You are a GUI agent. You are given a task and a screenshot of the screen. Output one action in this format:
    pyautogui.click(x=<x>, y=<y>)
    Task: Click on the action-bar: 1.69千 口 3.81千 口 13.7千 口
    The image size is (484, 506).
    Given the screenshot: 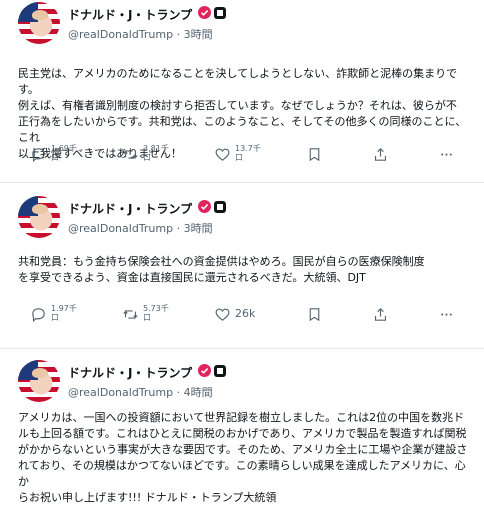 What is the action you would take?
    pyautogui.click(x=242, y=156)
    